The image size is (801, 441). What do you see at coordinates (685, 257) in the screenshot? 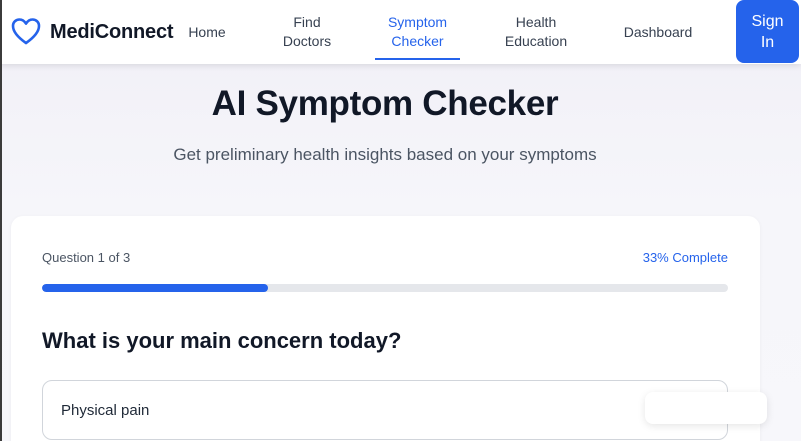
I see `progress-percent-label: 33% Complete` at bounding box center [685, 257].